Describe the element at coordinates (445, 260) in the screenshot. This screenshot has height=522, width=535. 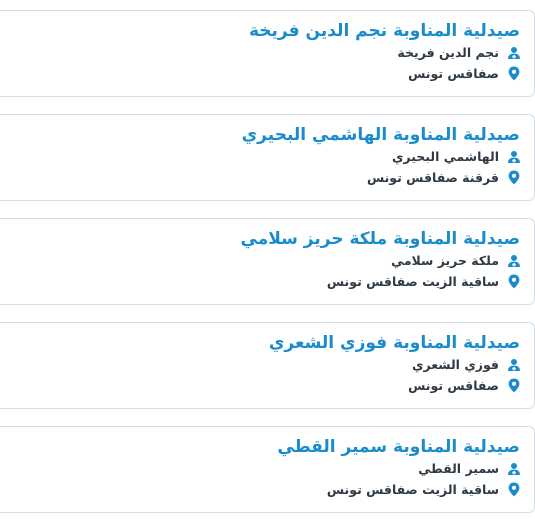
I see `owner-name: ملكة حريز سلامي` at that location.